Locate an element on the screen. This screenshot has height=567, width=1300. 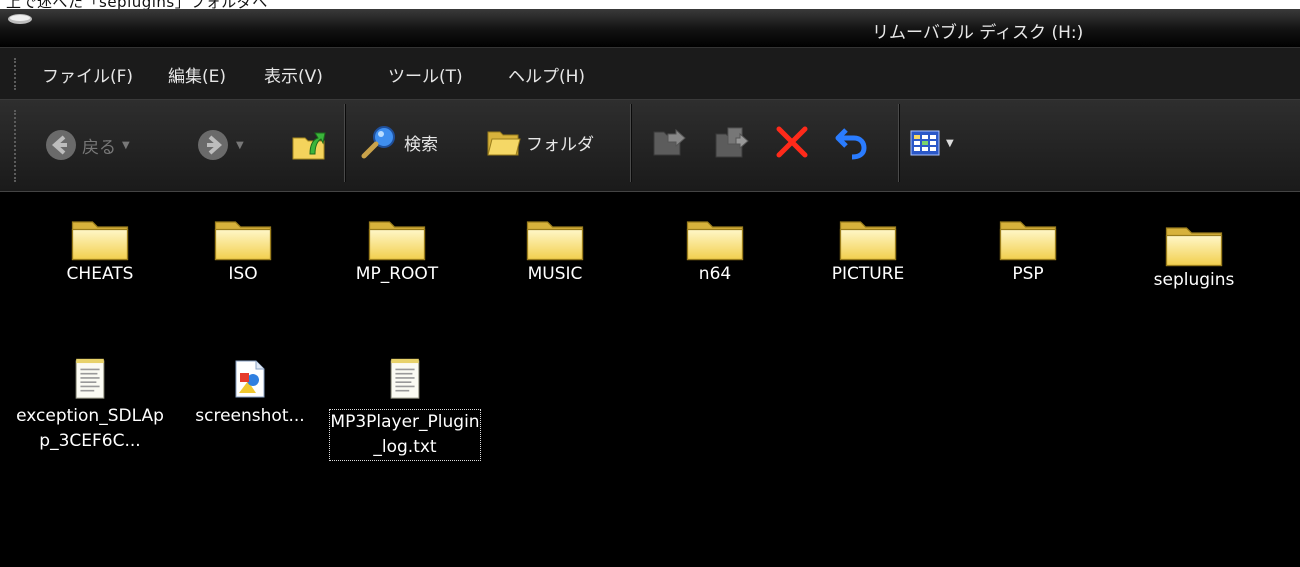
undo-button is located at coordinates (852, 142).